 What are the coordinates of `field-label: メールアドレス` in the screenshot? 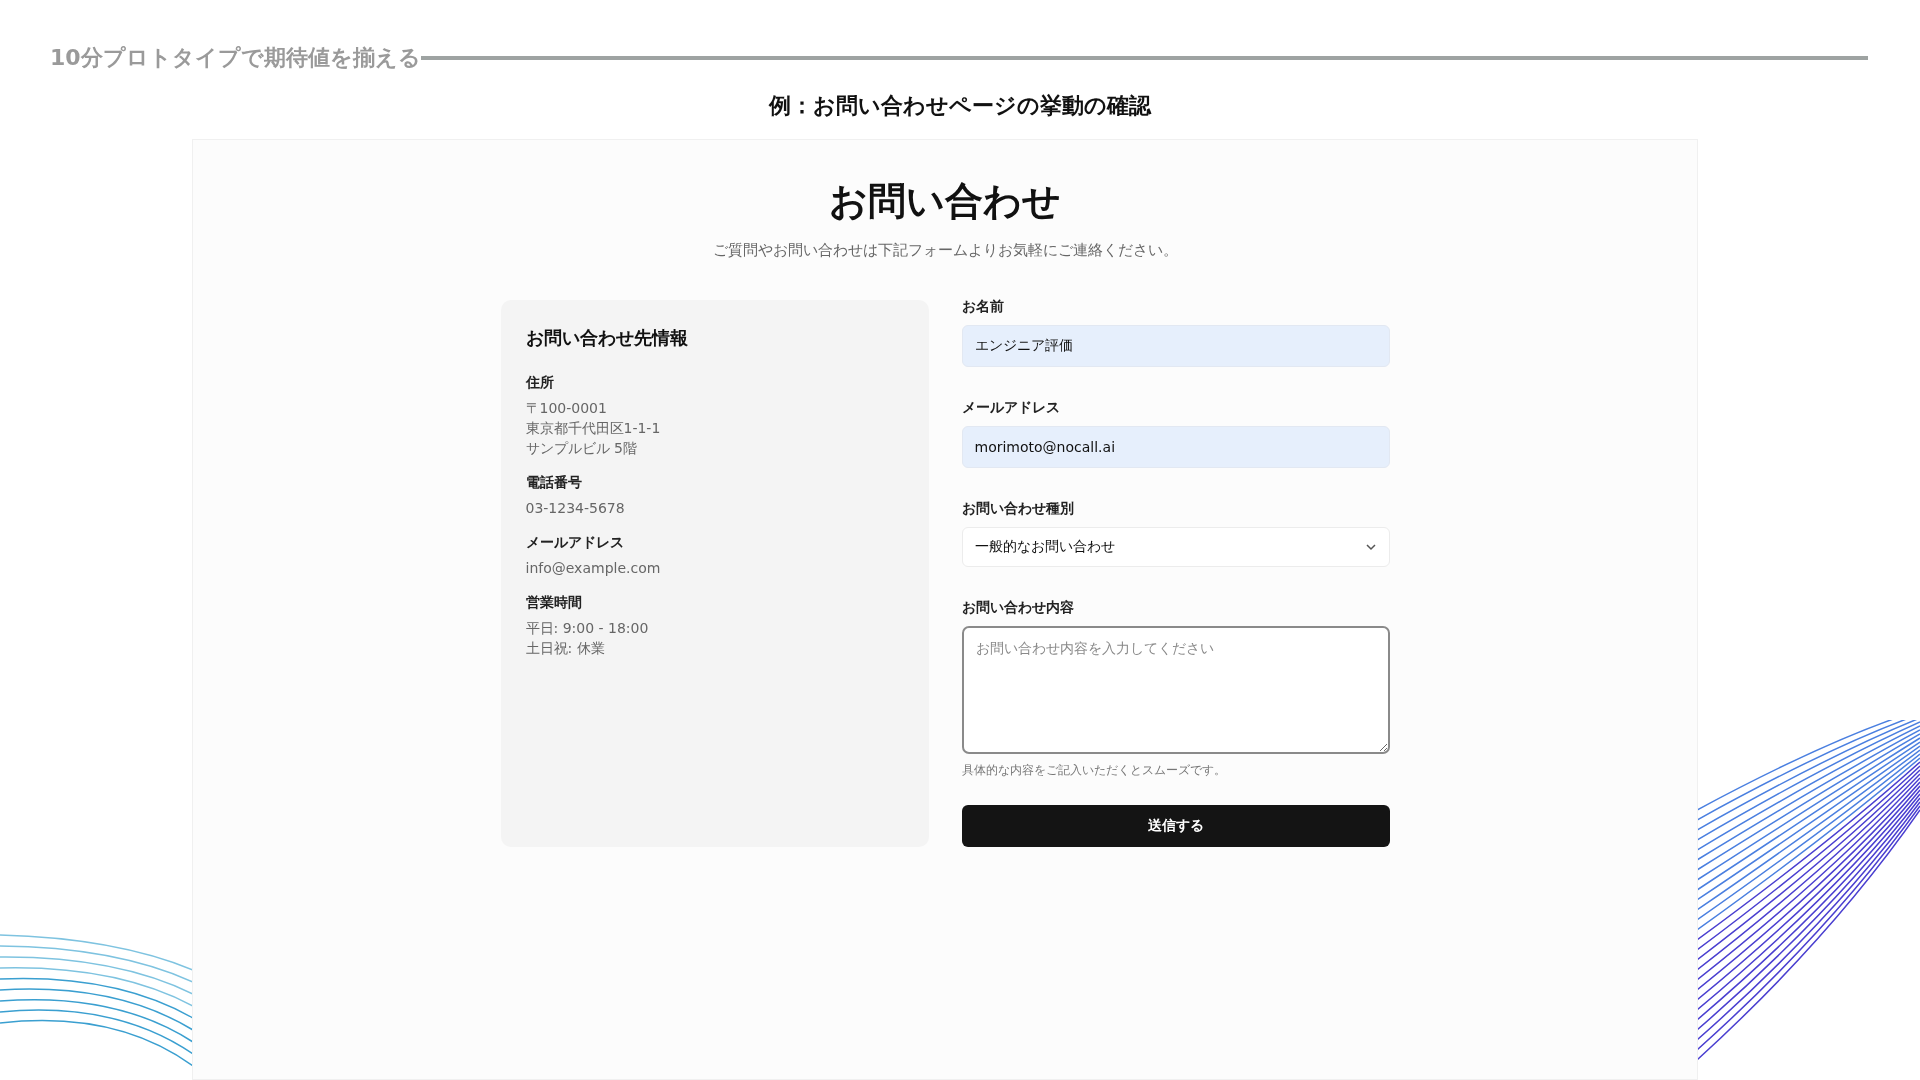 It's located at (1011, 408).